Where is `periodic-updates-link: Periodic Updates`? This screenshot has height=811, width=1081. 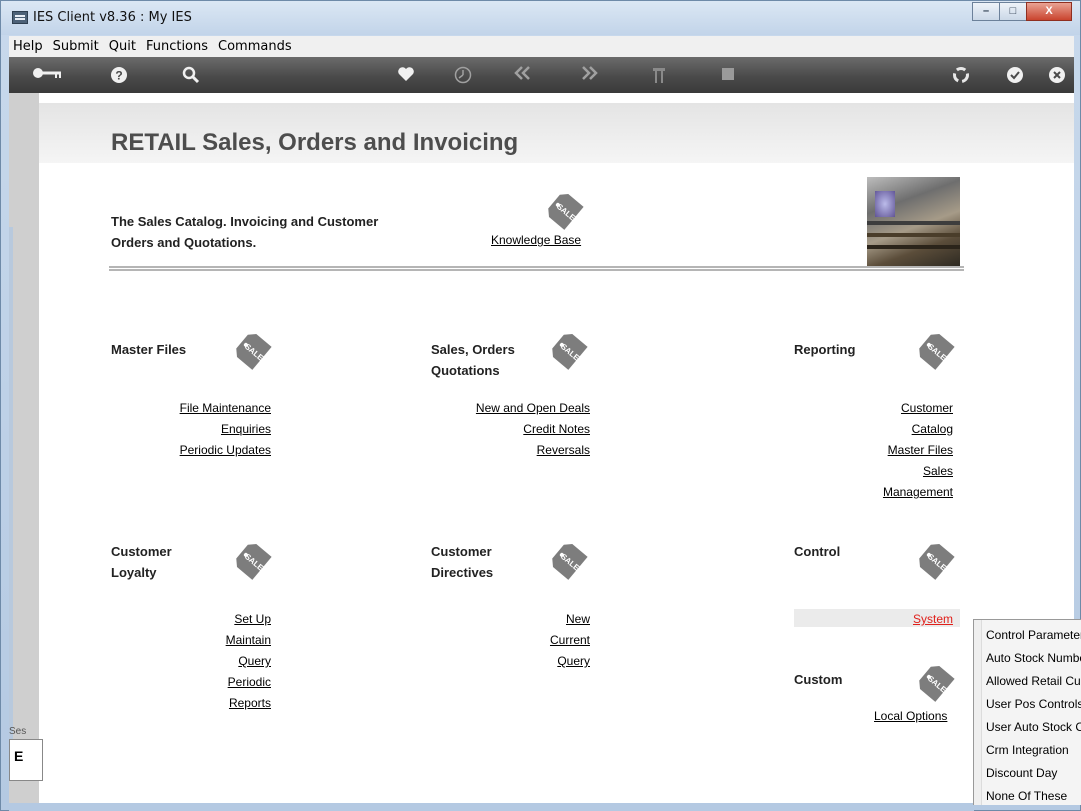 periodic-updates-link: Periodic Updates is located at coordinates (225, 450).